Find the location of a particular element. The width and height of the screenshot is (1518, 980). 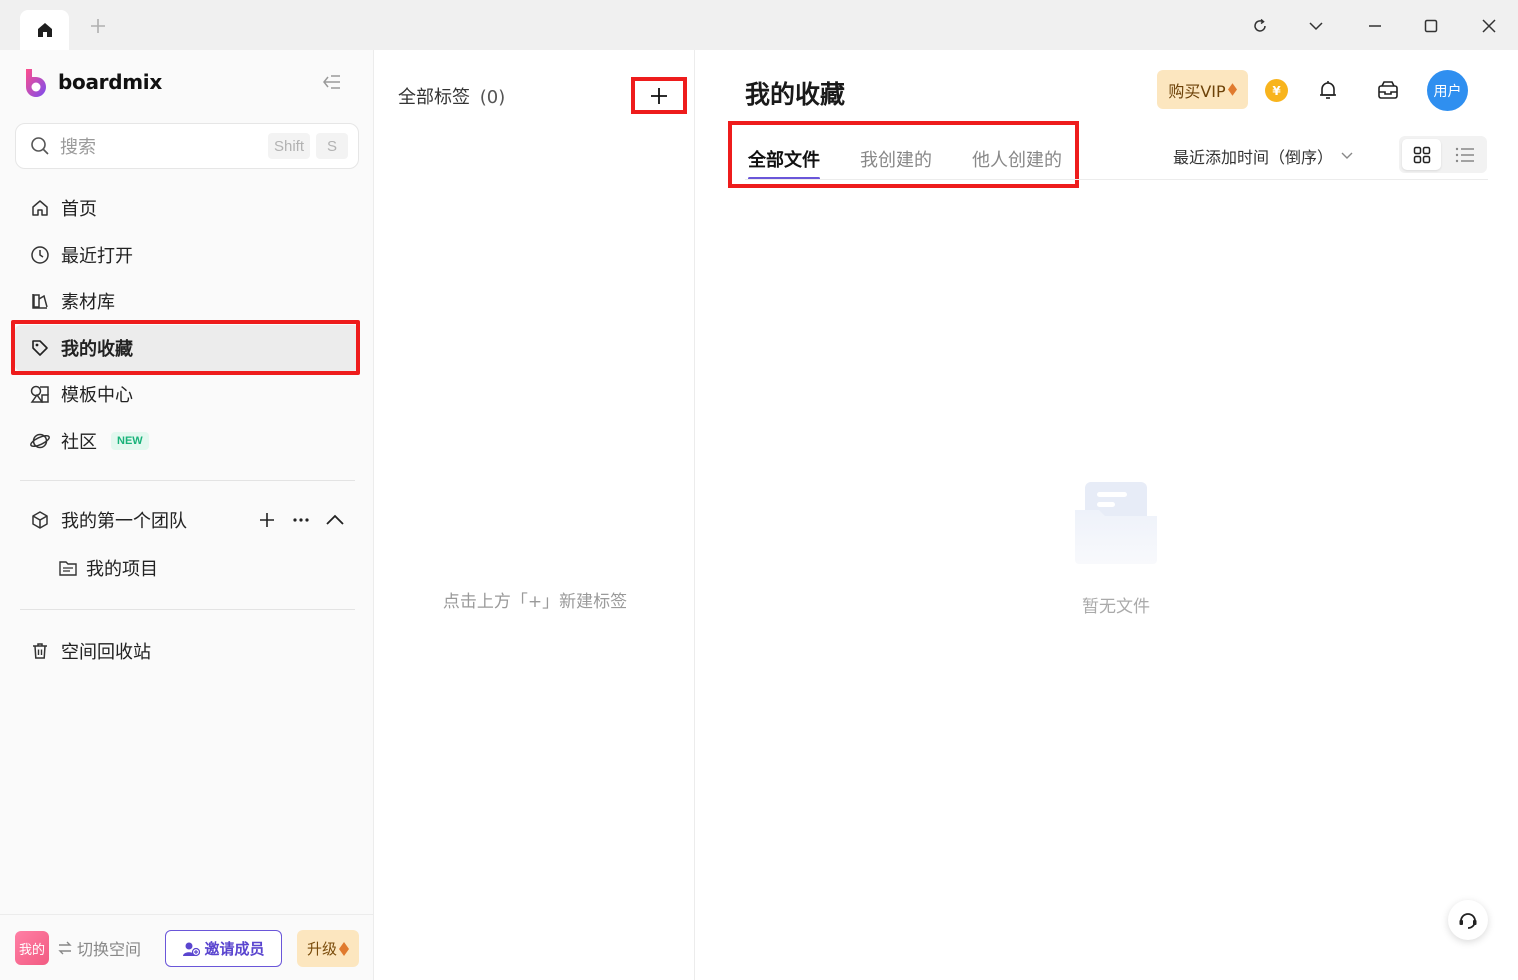

upgrade-button: 升级 is located at coordinates (328, 948).